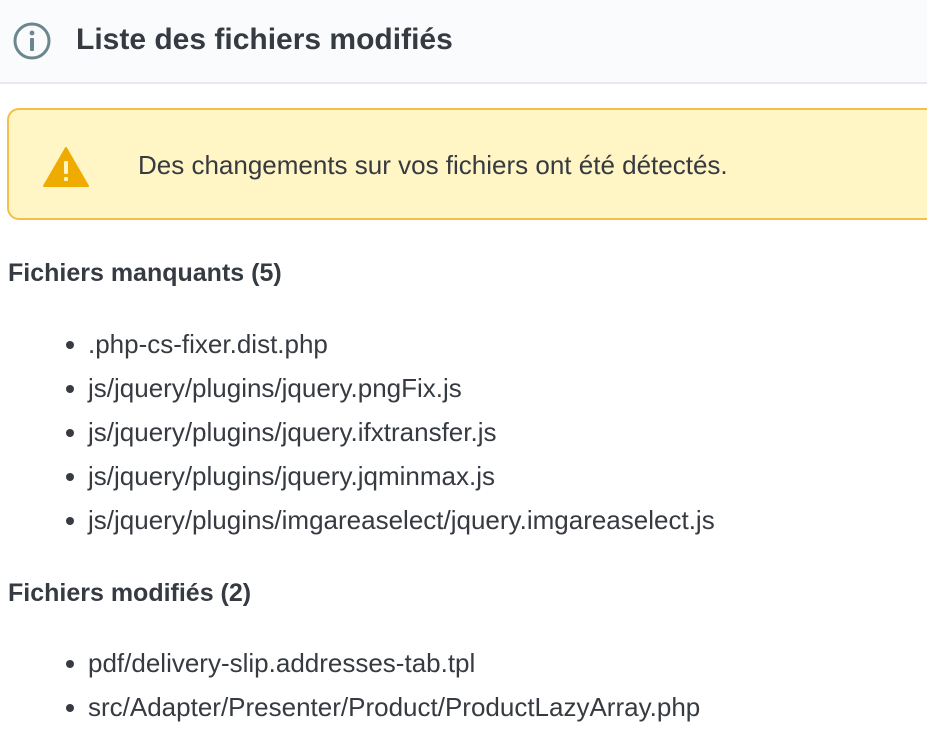  Describe the element at coordinates (357, 388) in the screenshot. I see `list-item: js/jquery/plugins/jquery.pngFix.js` at that location.